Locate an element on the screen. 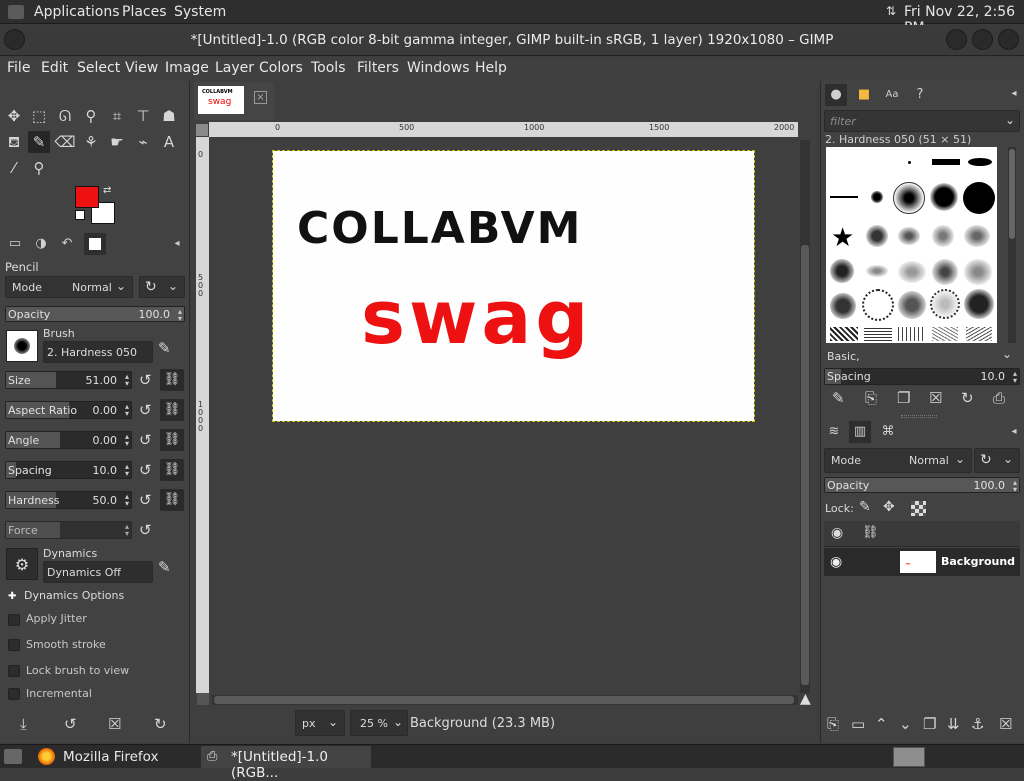 This screenshot has width=1024, height=781. help-tab-icon: ? is located at coordinates (920, 95).